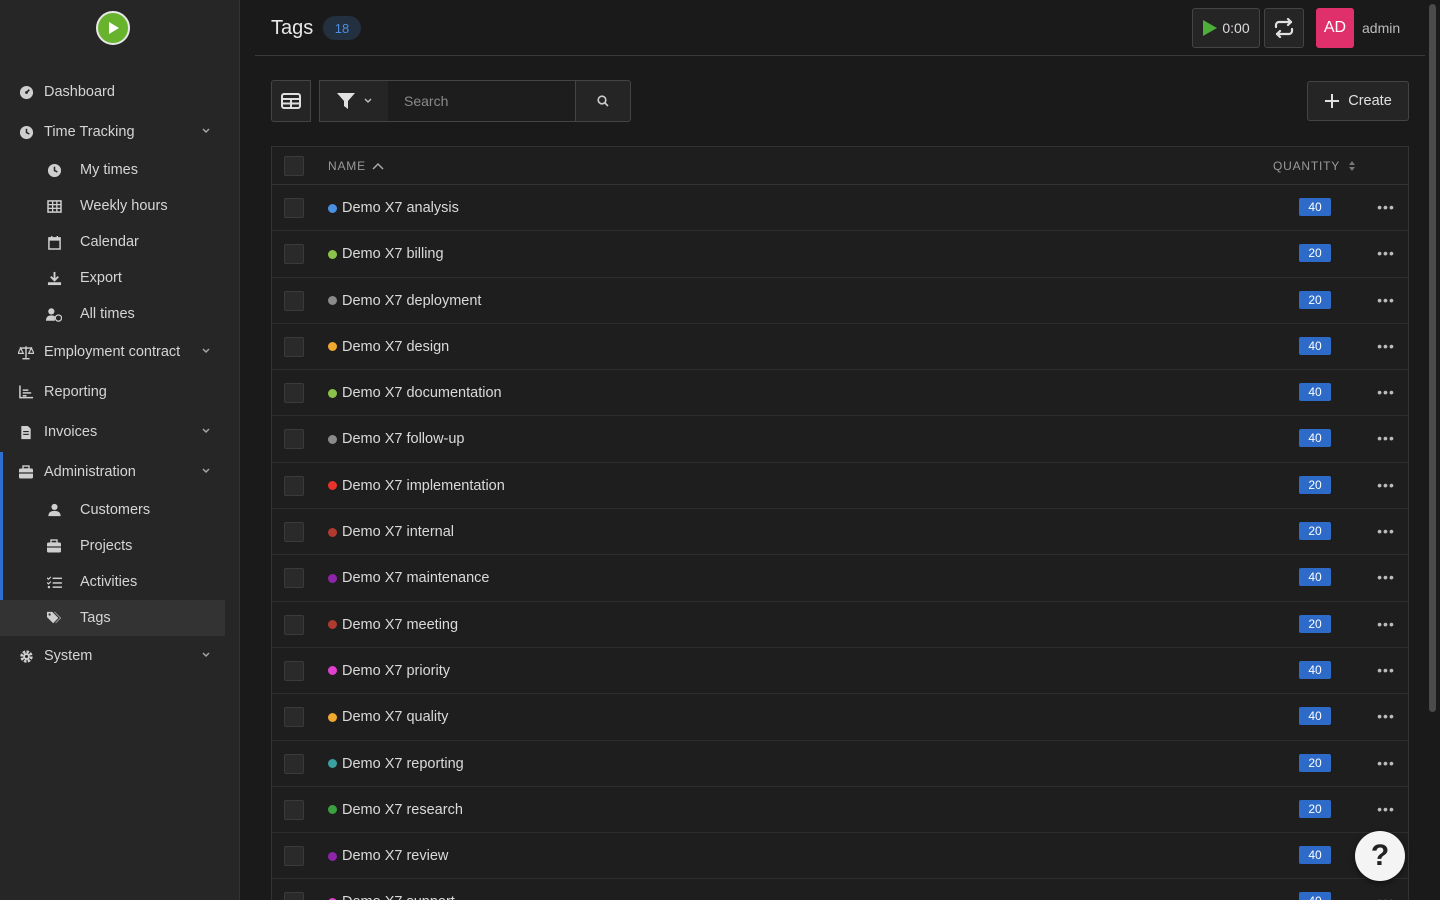 This screenshot has width=1440, height=900. What do you see at coordinates (120, 242) in the screenshot?
I see `sidebar-item-calendar: Calendar` at bounding box center [120, 242].